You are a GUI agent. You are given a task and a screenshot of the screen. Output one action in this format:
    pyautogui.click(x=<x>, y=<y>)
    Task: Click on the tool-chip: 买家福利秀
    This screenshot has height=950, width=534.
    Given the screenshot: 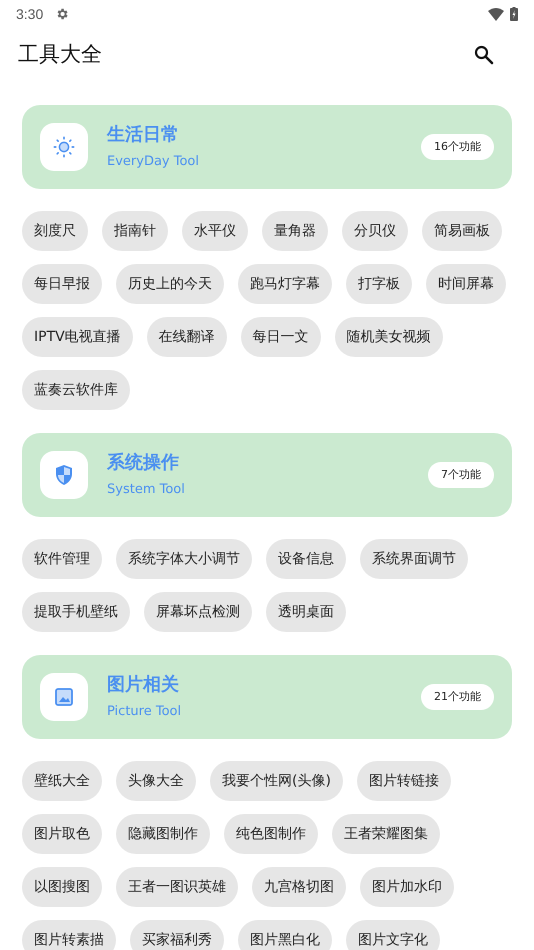 What is the action you would take?
    pyautogui.click(x=177, y=935)
    